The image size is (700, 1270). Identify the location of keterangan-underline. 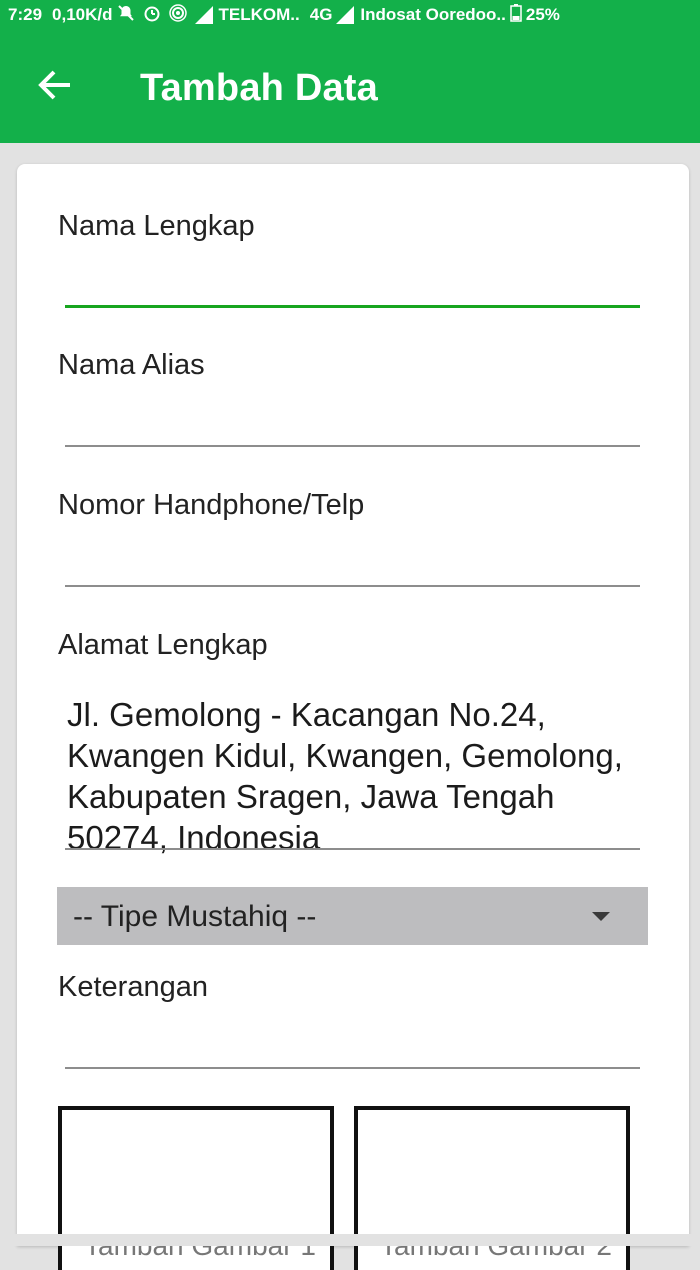
(352, 1068).